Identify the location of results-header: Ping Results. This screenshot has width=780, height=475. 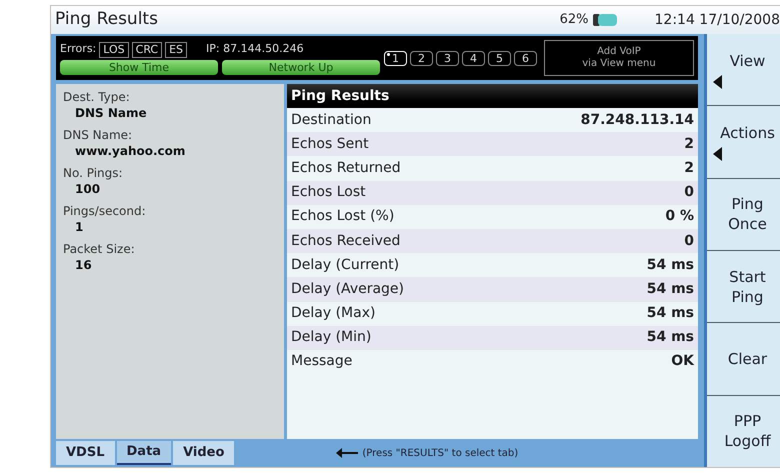
(492, 96).